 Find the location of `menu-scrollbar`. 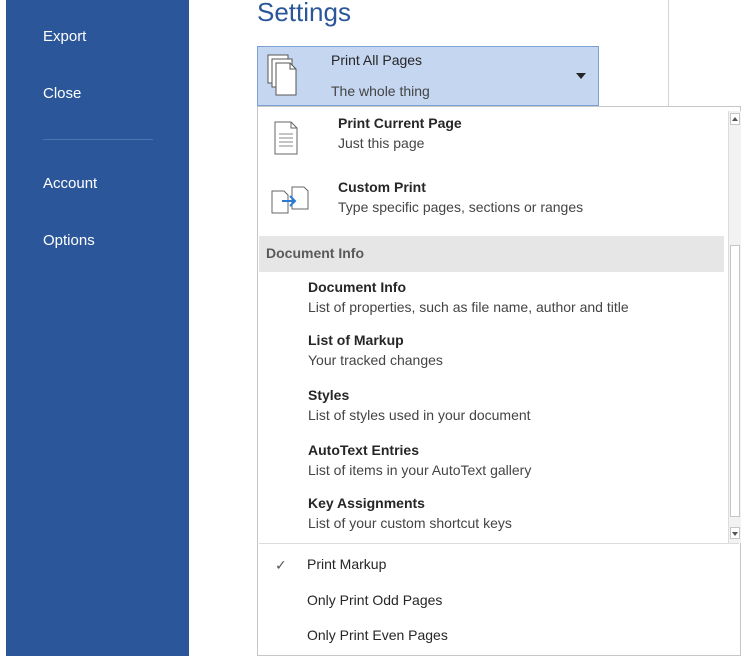

menu-scrollbar is located at coordinates (734, 327).